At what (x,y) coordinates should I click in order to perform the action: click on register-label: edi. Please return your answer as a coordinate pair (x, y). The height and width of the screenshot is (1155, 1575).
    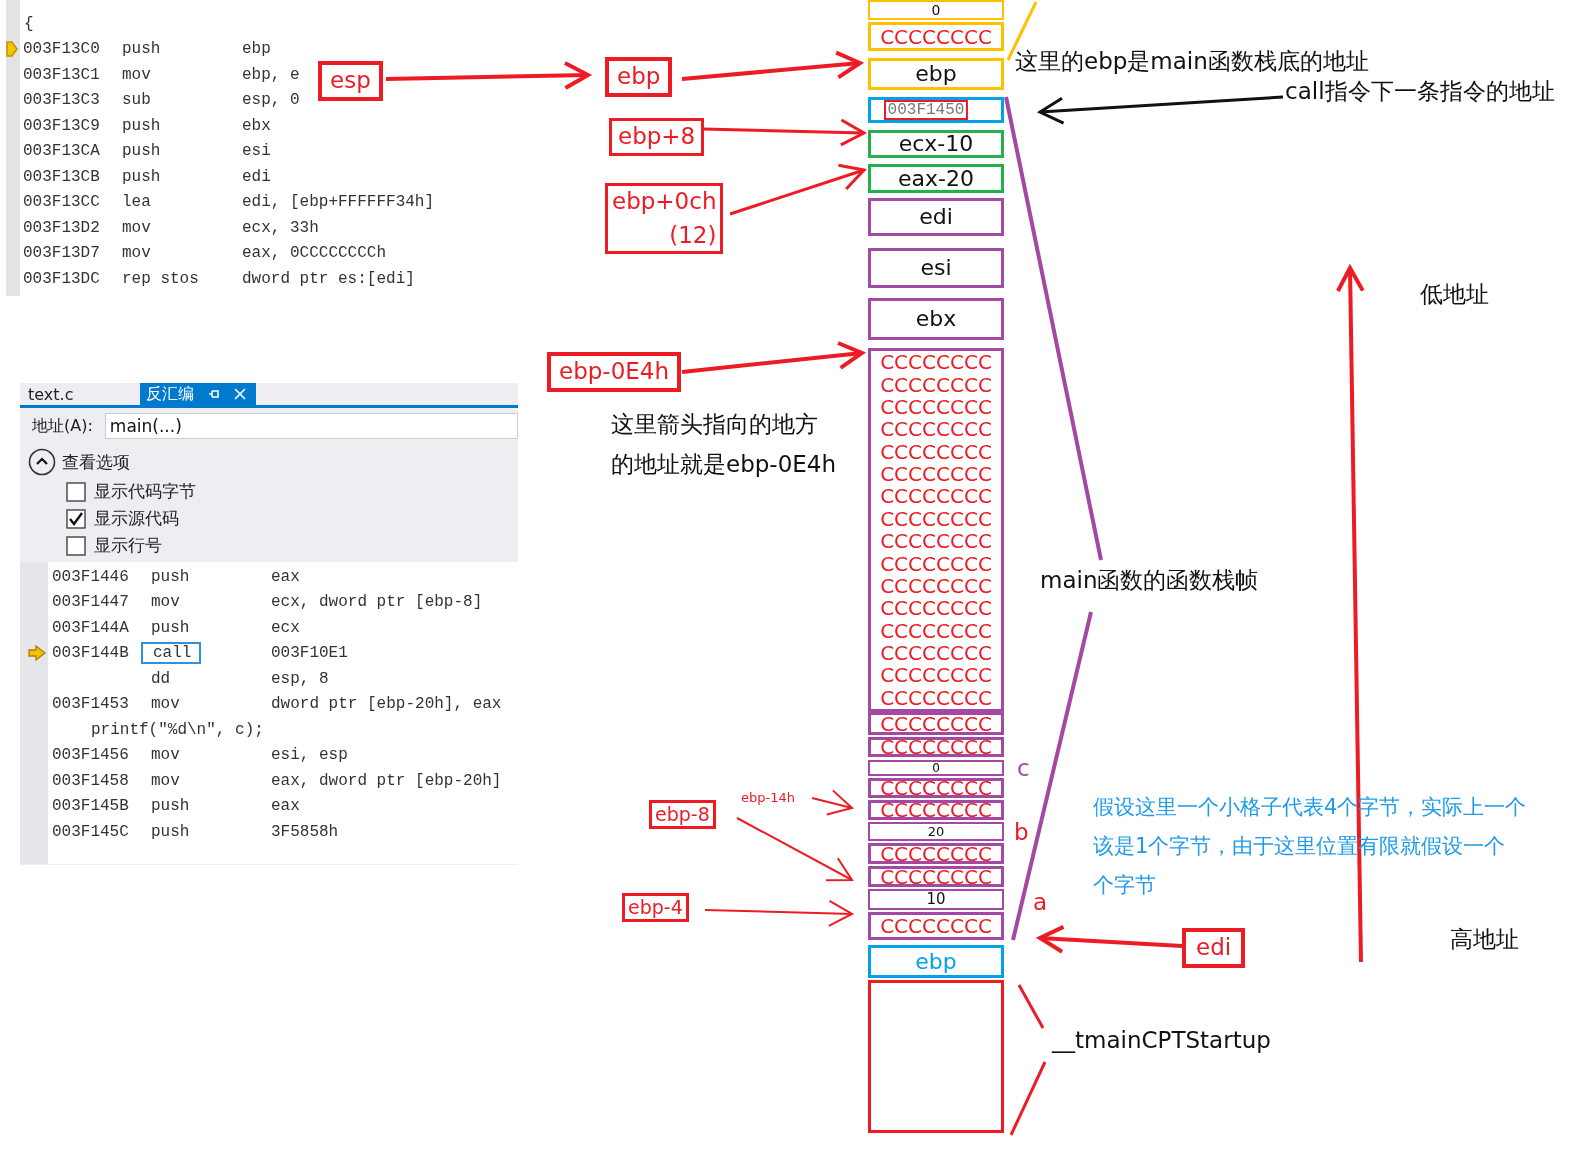
    Looking at the image, I should click on (1214, 948).